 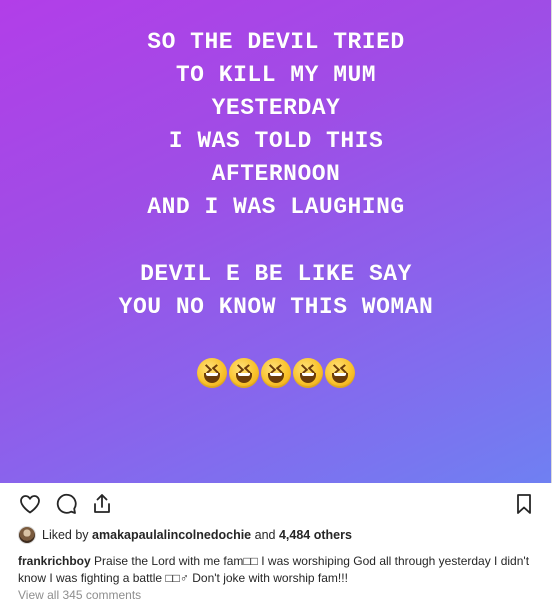 What do you see at coordinates (265, 535) in the screenshot?
I see `likes-conjunction: and` at bounding box center [265, 535].